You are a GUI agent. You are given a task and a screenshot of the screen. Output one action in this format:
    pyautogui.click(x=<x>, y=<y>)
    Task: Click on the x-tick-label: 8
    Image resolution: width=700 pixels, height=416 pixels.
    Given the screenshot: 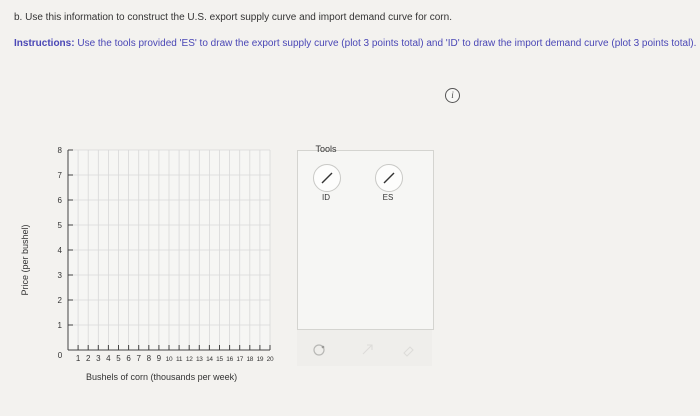 What is the action you would take?
    pyautogui.click(x=149, y=358)
    